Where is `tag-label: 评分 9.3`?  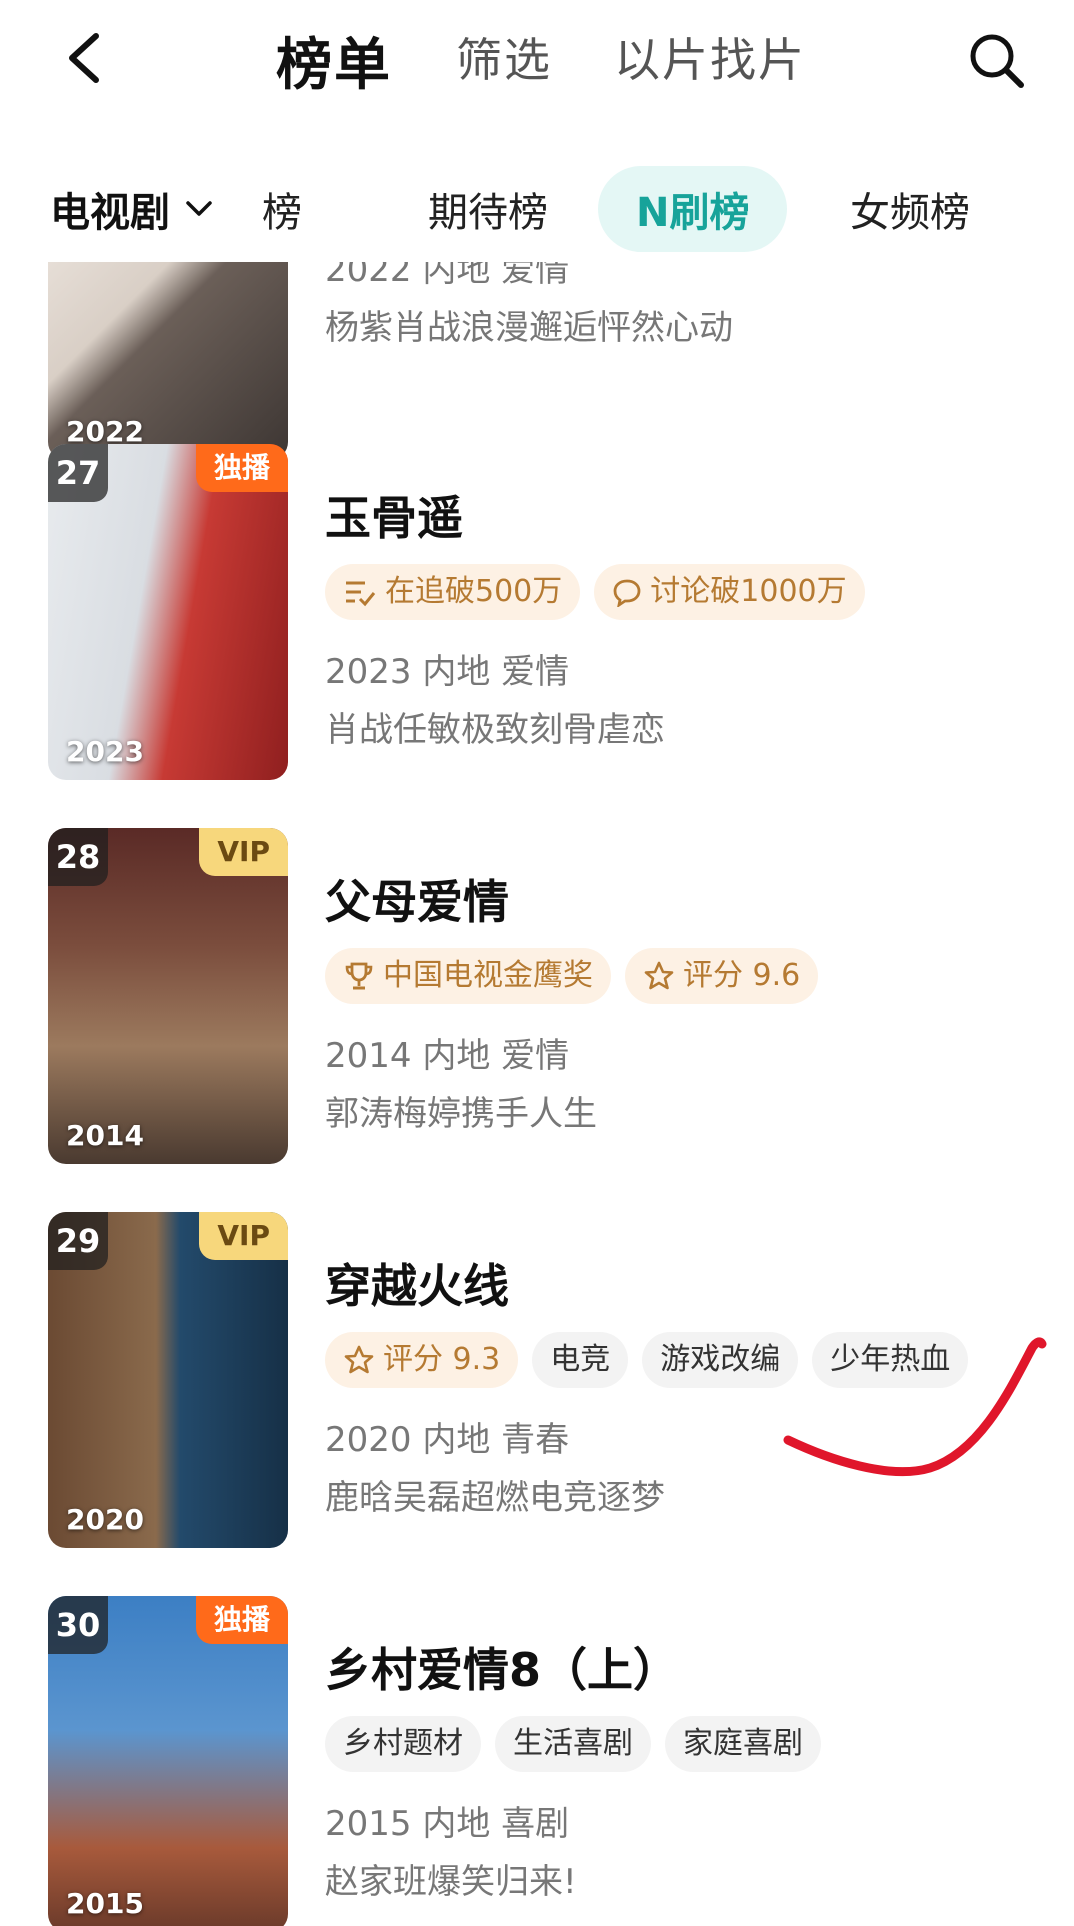
tag-label: 评分 9.3 is located at coordinates (442, 1359).